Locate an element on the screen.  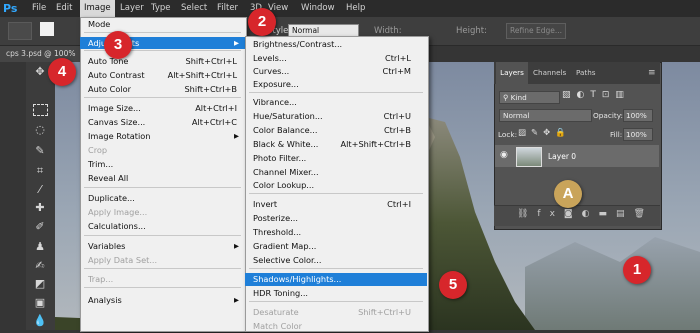
quick-selection-tool-icon: ✎ is located at coordinates (40, 151).